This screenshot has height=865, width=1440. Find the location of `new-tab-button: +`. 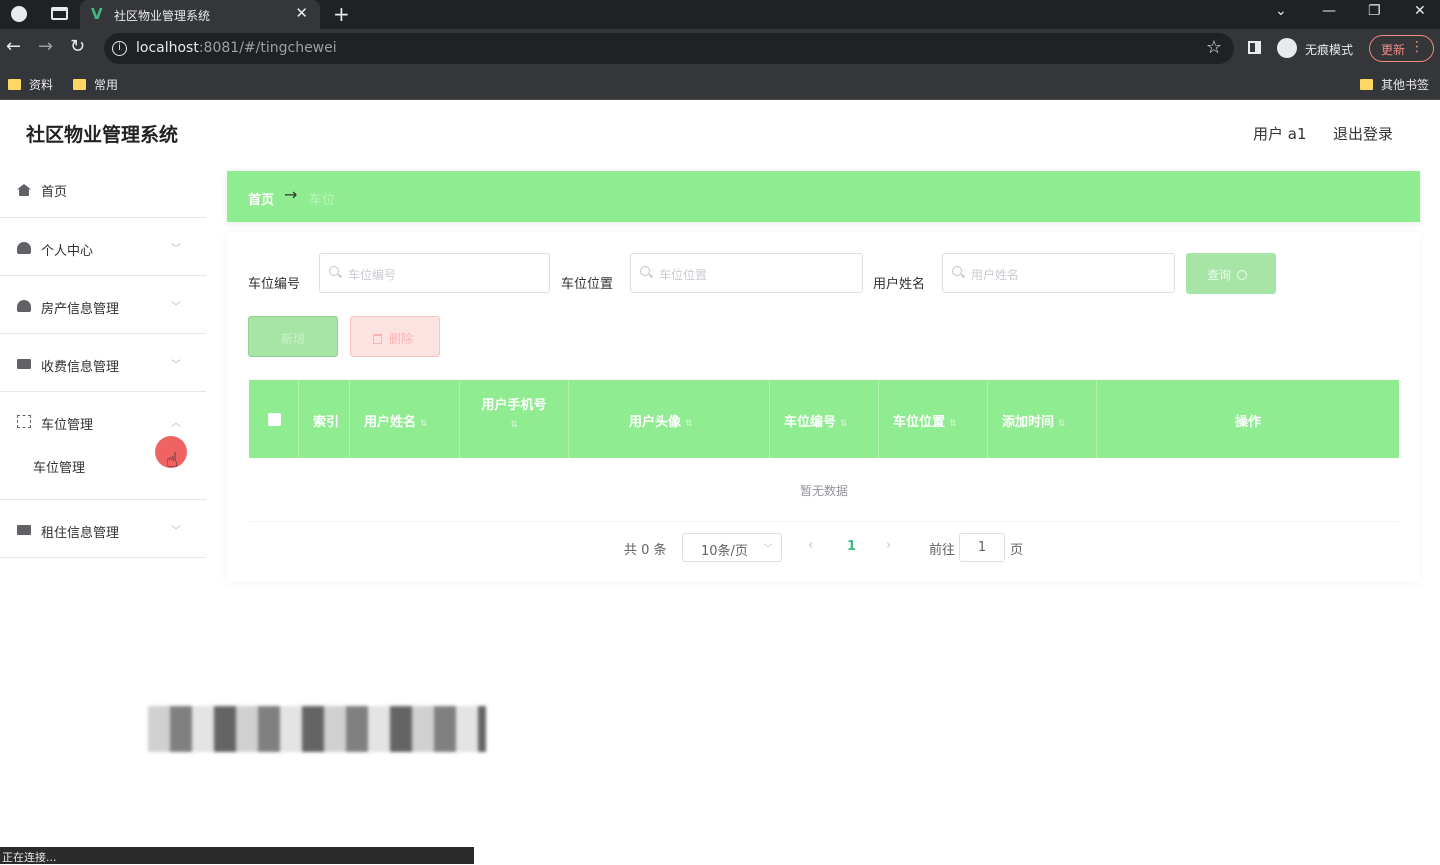

new-tab-button: + is located at coordinates (341, 14).